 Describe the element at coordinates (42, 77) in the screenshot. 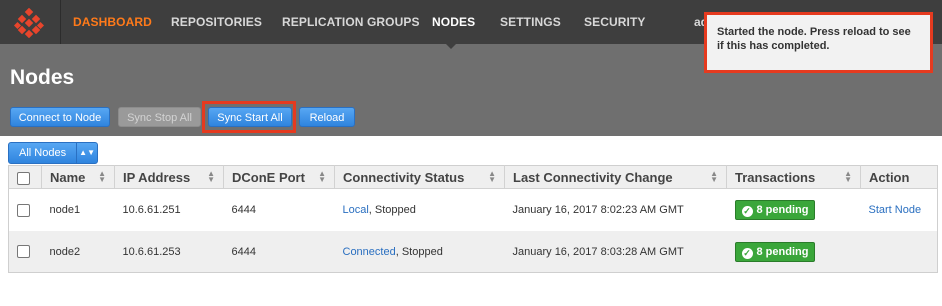

I see `page-title: Nodes` at that location.